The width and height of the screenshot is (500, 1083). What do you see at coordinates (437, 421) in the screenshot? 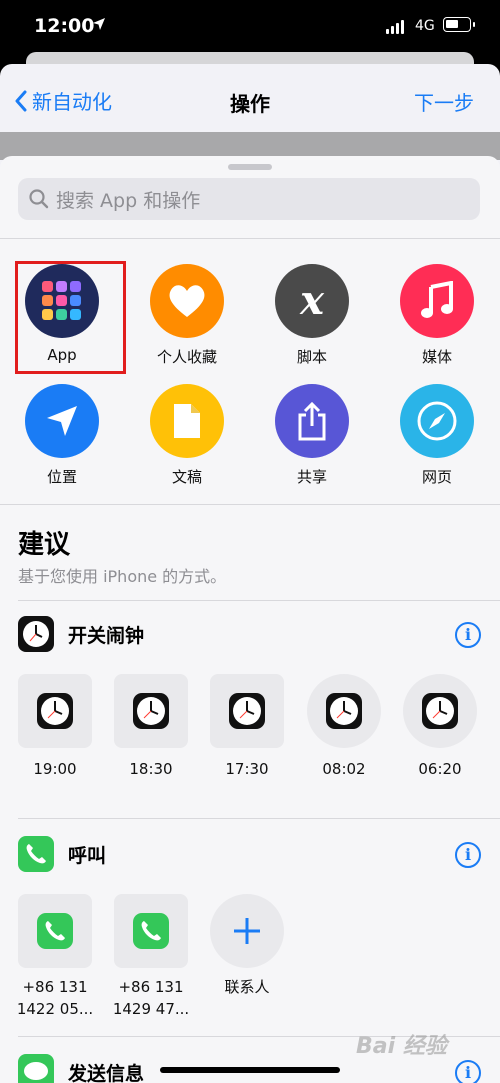
I see `compass-icon` at bounding box center [437, 421].